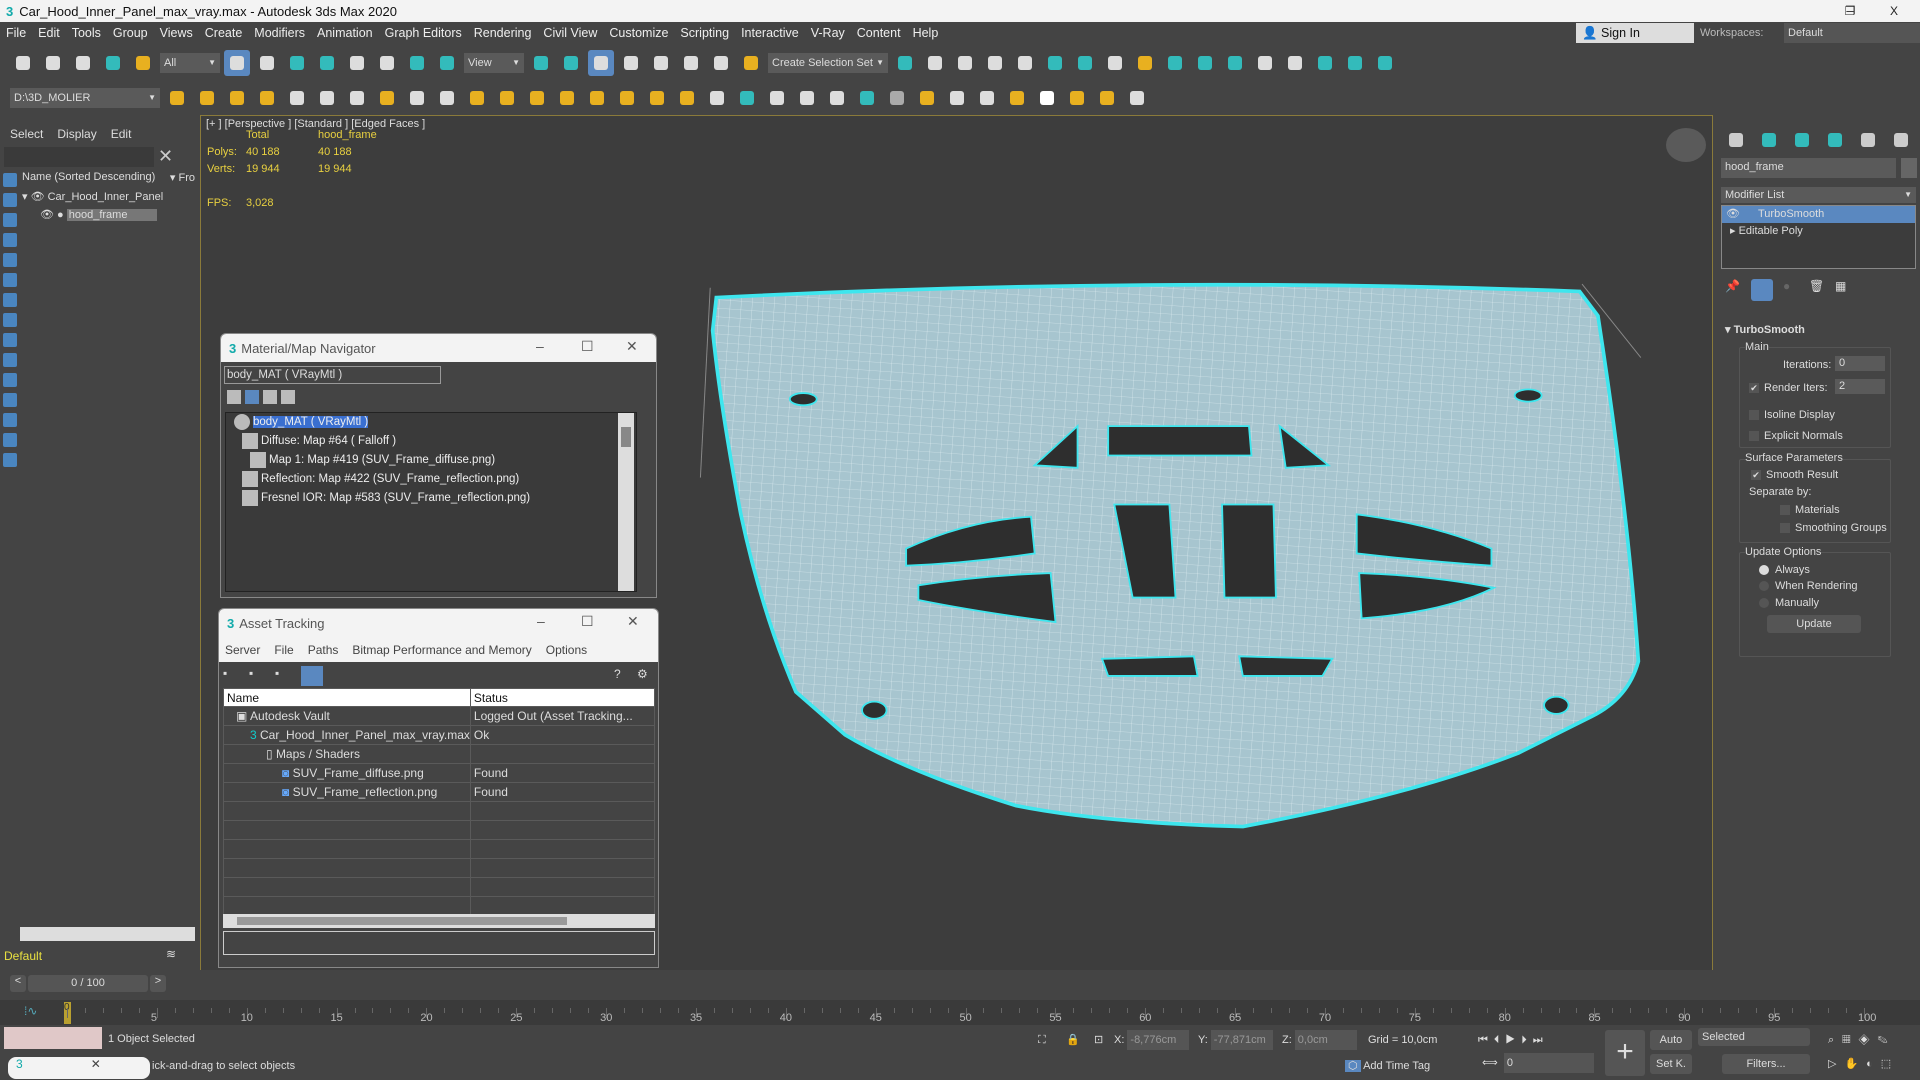 The height and width of the screenshot is (1080, 1920). Describe the element at coordinates (1686, 145) in the screenshot. I see `viewcube-icon` at that location.